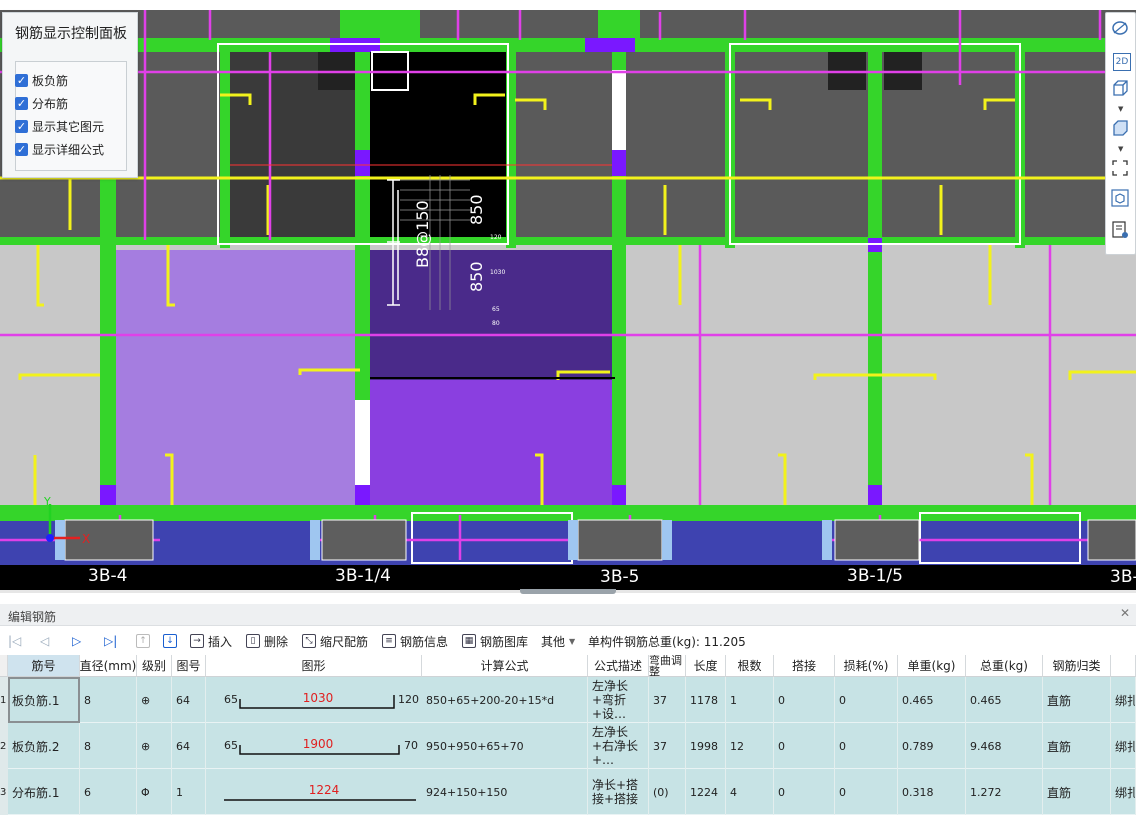 The width and height of the screenshot is (1136, 824). I want to click on cell-count: 12, so click(750, 746).